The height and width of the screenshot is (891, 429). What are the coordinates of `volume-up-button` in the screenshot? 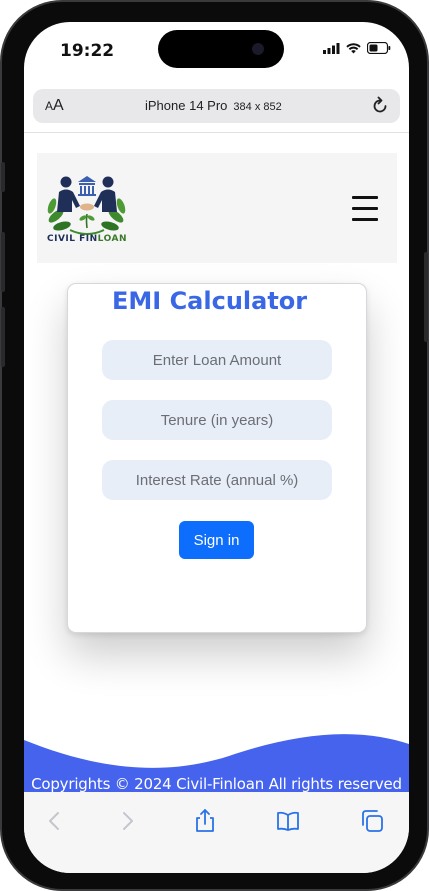 It's located at (3, 262).